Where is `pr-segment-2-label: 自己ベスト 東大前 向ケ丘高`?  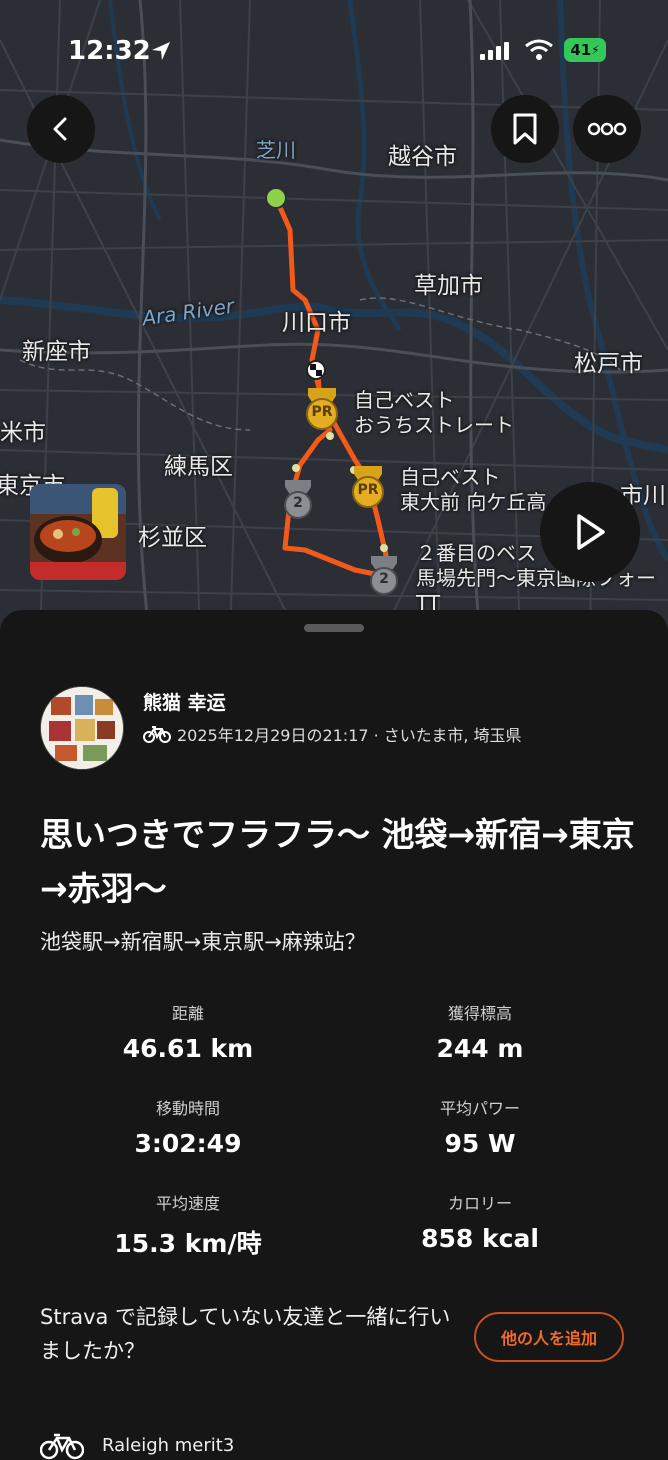
pr-segment-2-label: 自己ベスト 東大前 向ケ丘高 is located at coordinates (473, 489).